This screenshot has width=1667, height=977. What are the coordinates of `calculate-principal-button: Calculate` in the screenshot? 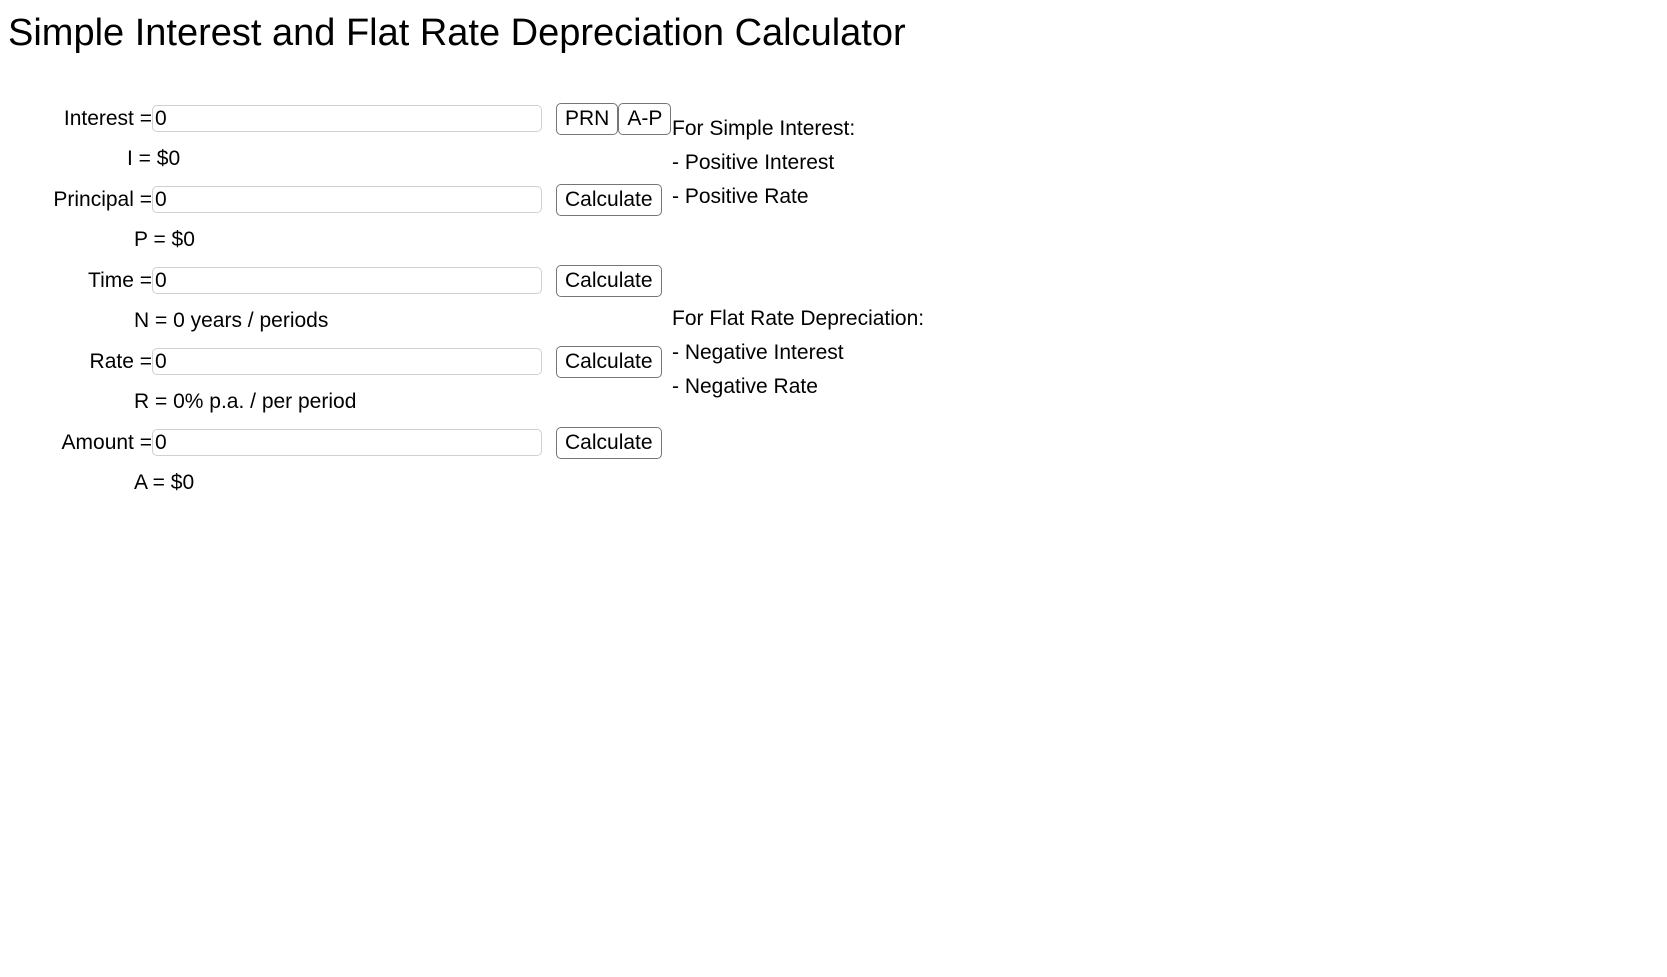 It's located at (609, 199).